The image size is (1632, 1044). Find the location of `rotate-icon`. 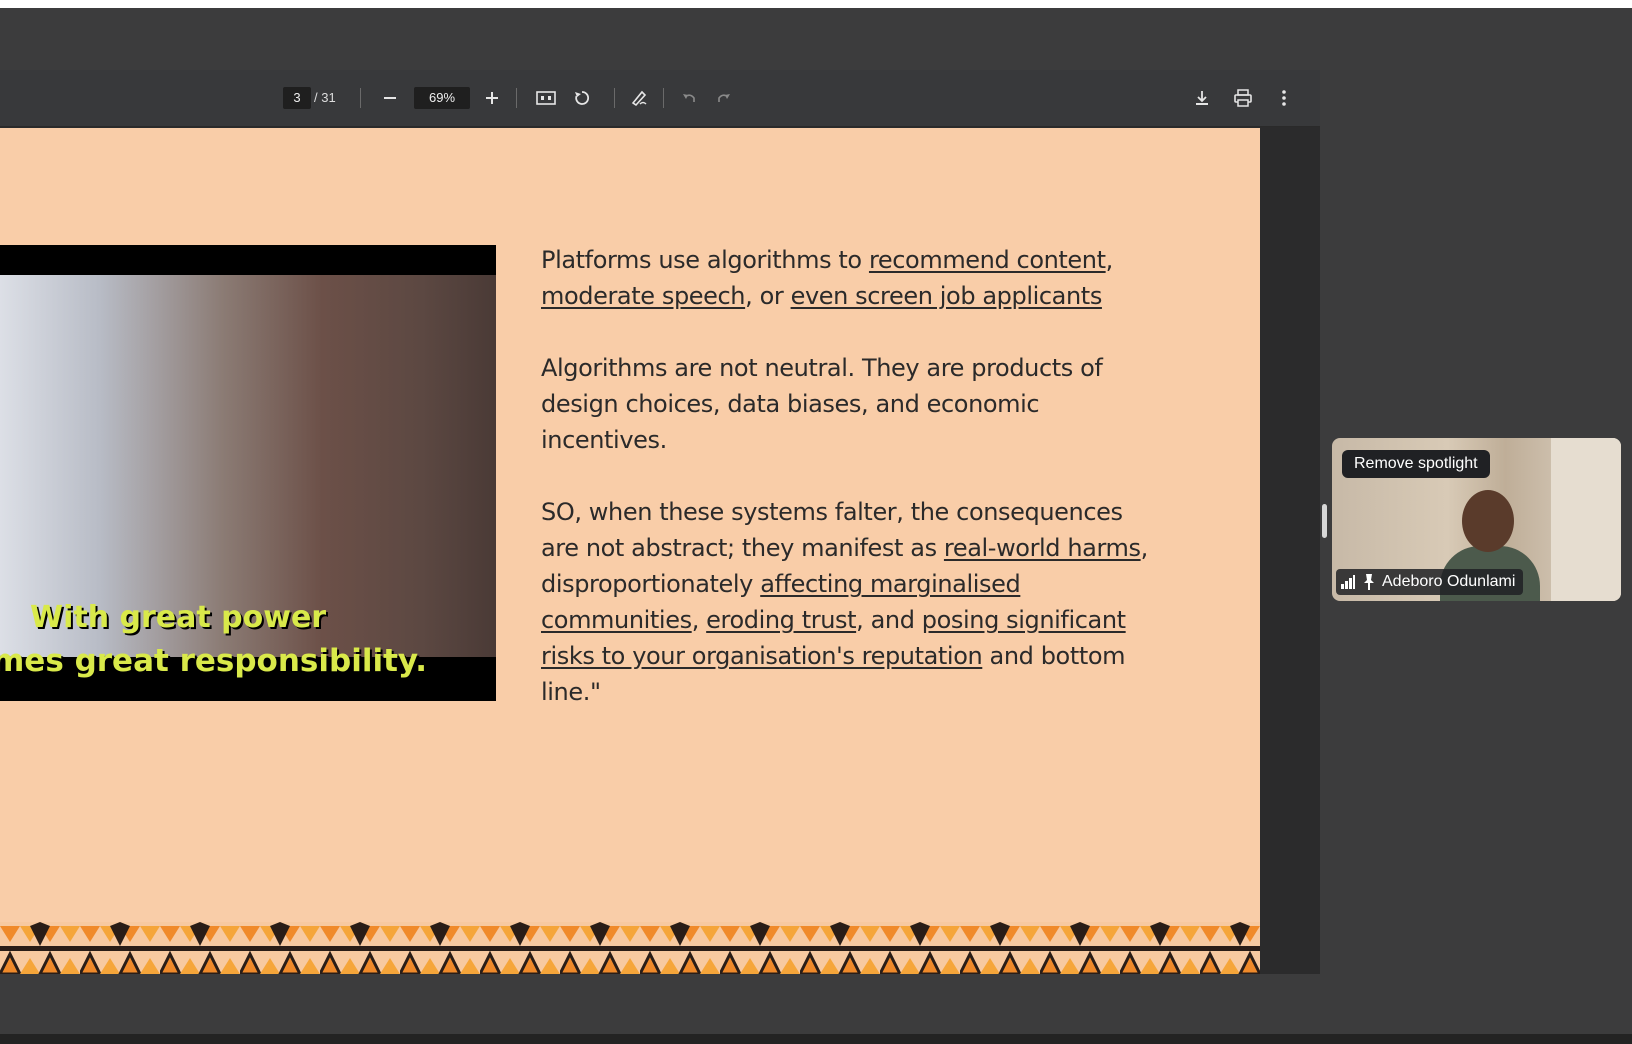

rotate-icon is located at coordinates (582, 98).